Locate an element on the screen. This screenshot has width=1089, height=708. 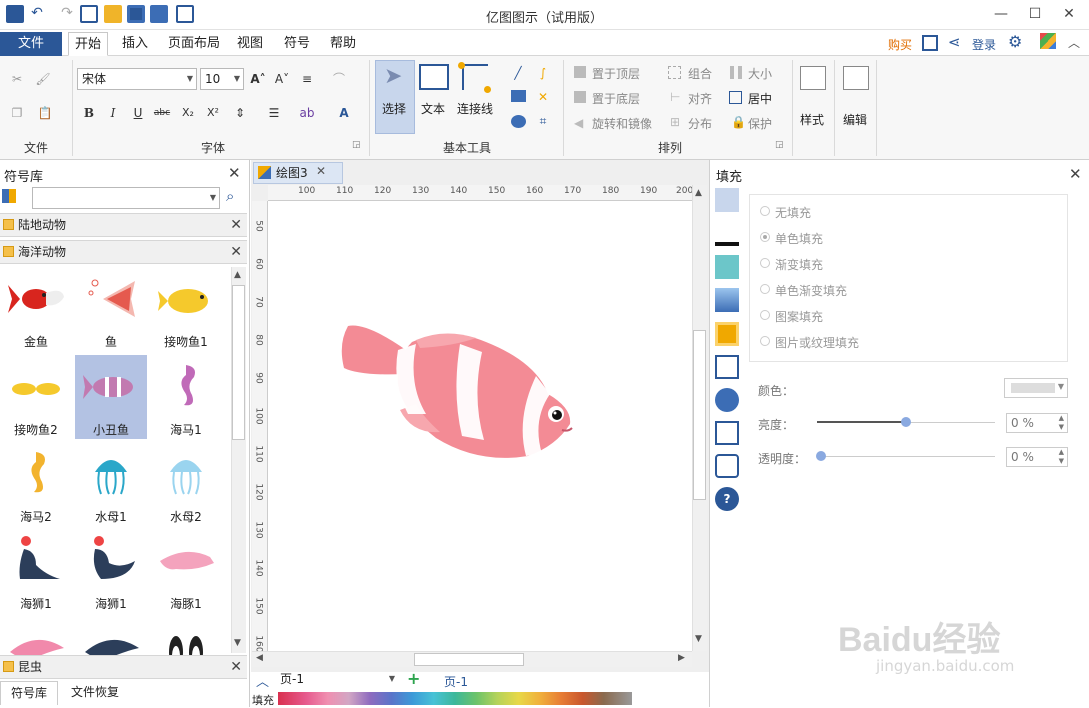
paragraph-icon: ≡ is located at coordinates (307, 79).